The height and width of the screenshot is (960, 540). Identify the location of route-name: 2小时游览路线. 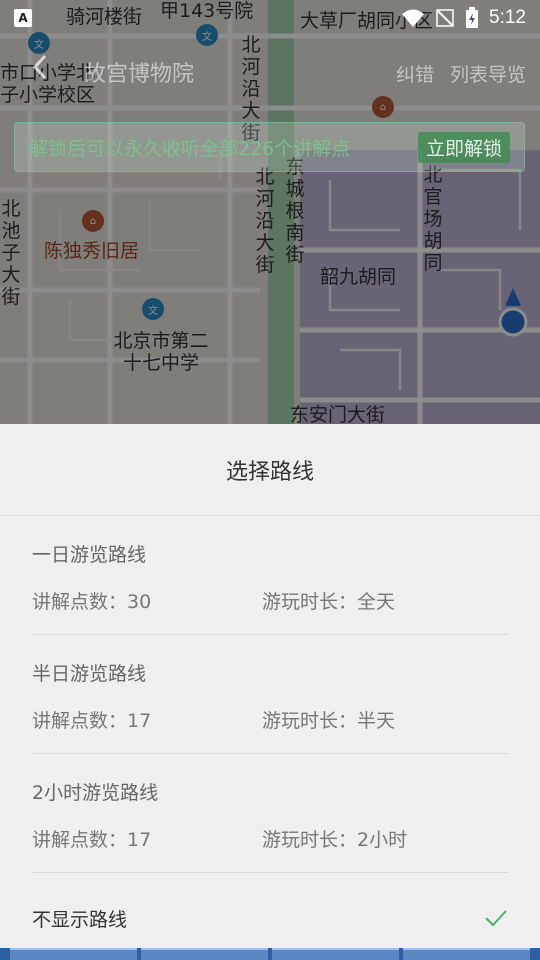
(95, 793).